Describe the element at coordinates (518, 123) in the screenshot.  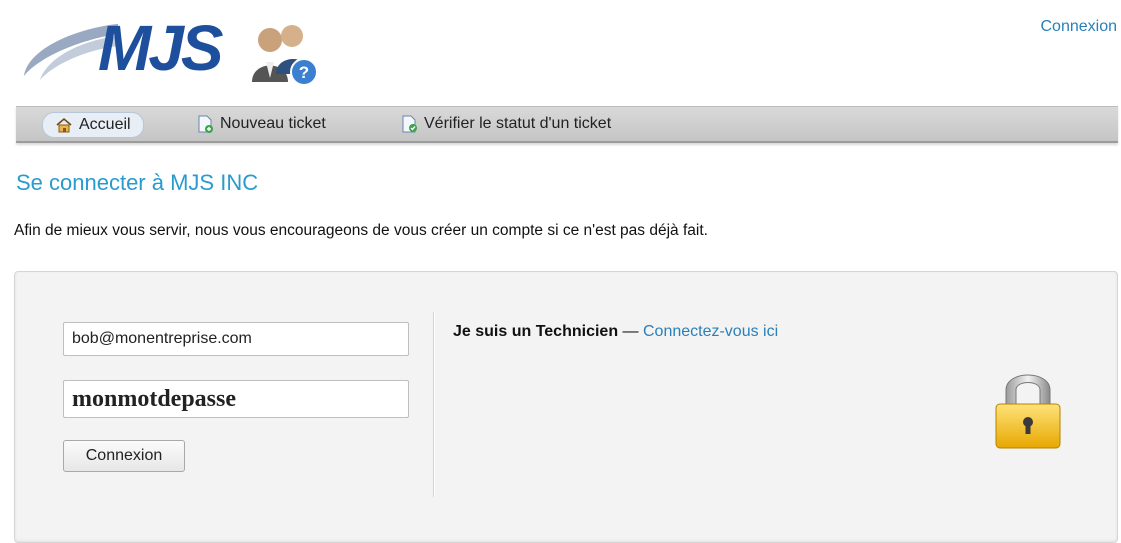
I see `nav-item-label: Vérifier le statut d'un ticket` at that location.